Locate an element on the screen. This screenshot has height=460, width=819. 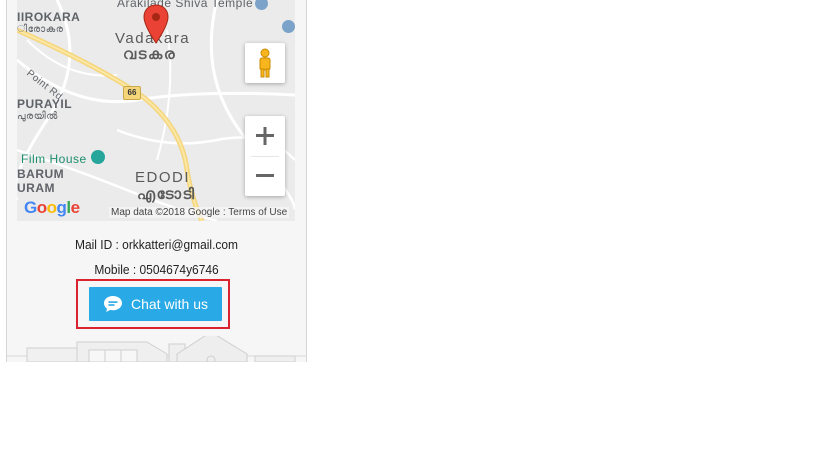
map-label-film-house: Film House is located at coordinates (54, 159).